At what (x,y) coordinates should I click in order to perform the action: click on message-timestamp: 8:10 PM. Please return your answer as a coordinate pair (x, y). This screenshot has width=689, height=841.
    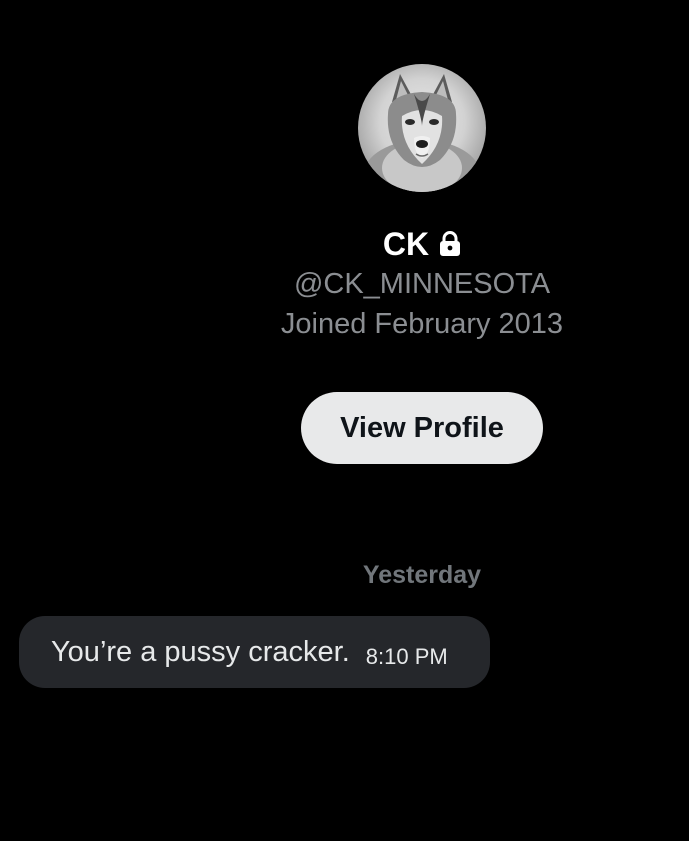
    Looking at the image, I should click on (406, 656).